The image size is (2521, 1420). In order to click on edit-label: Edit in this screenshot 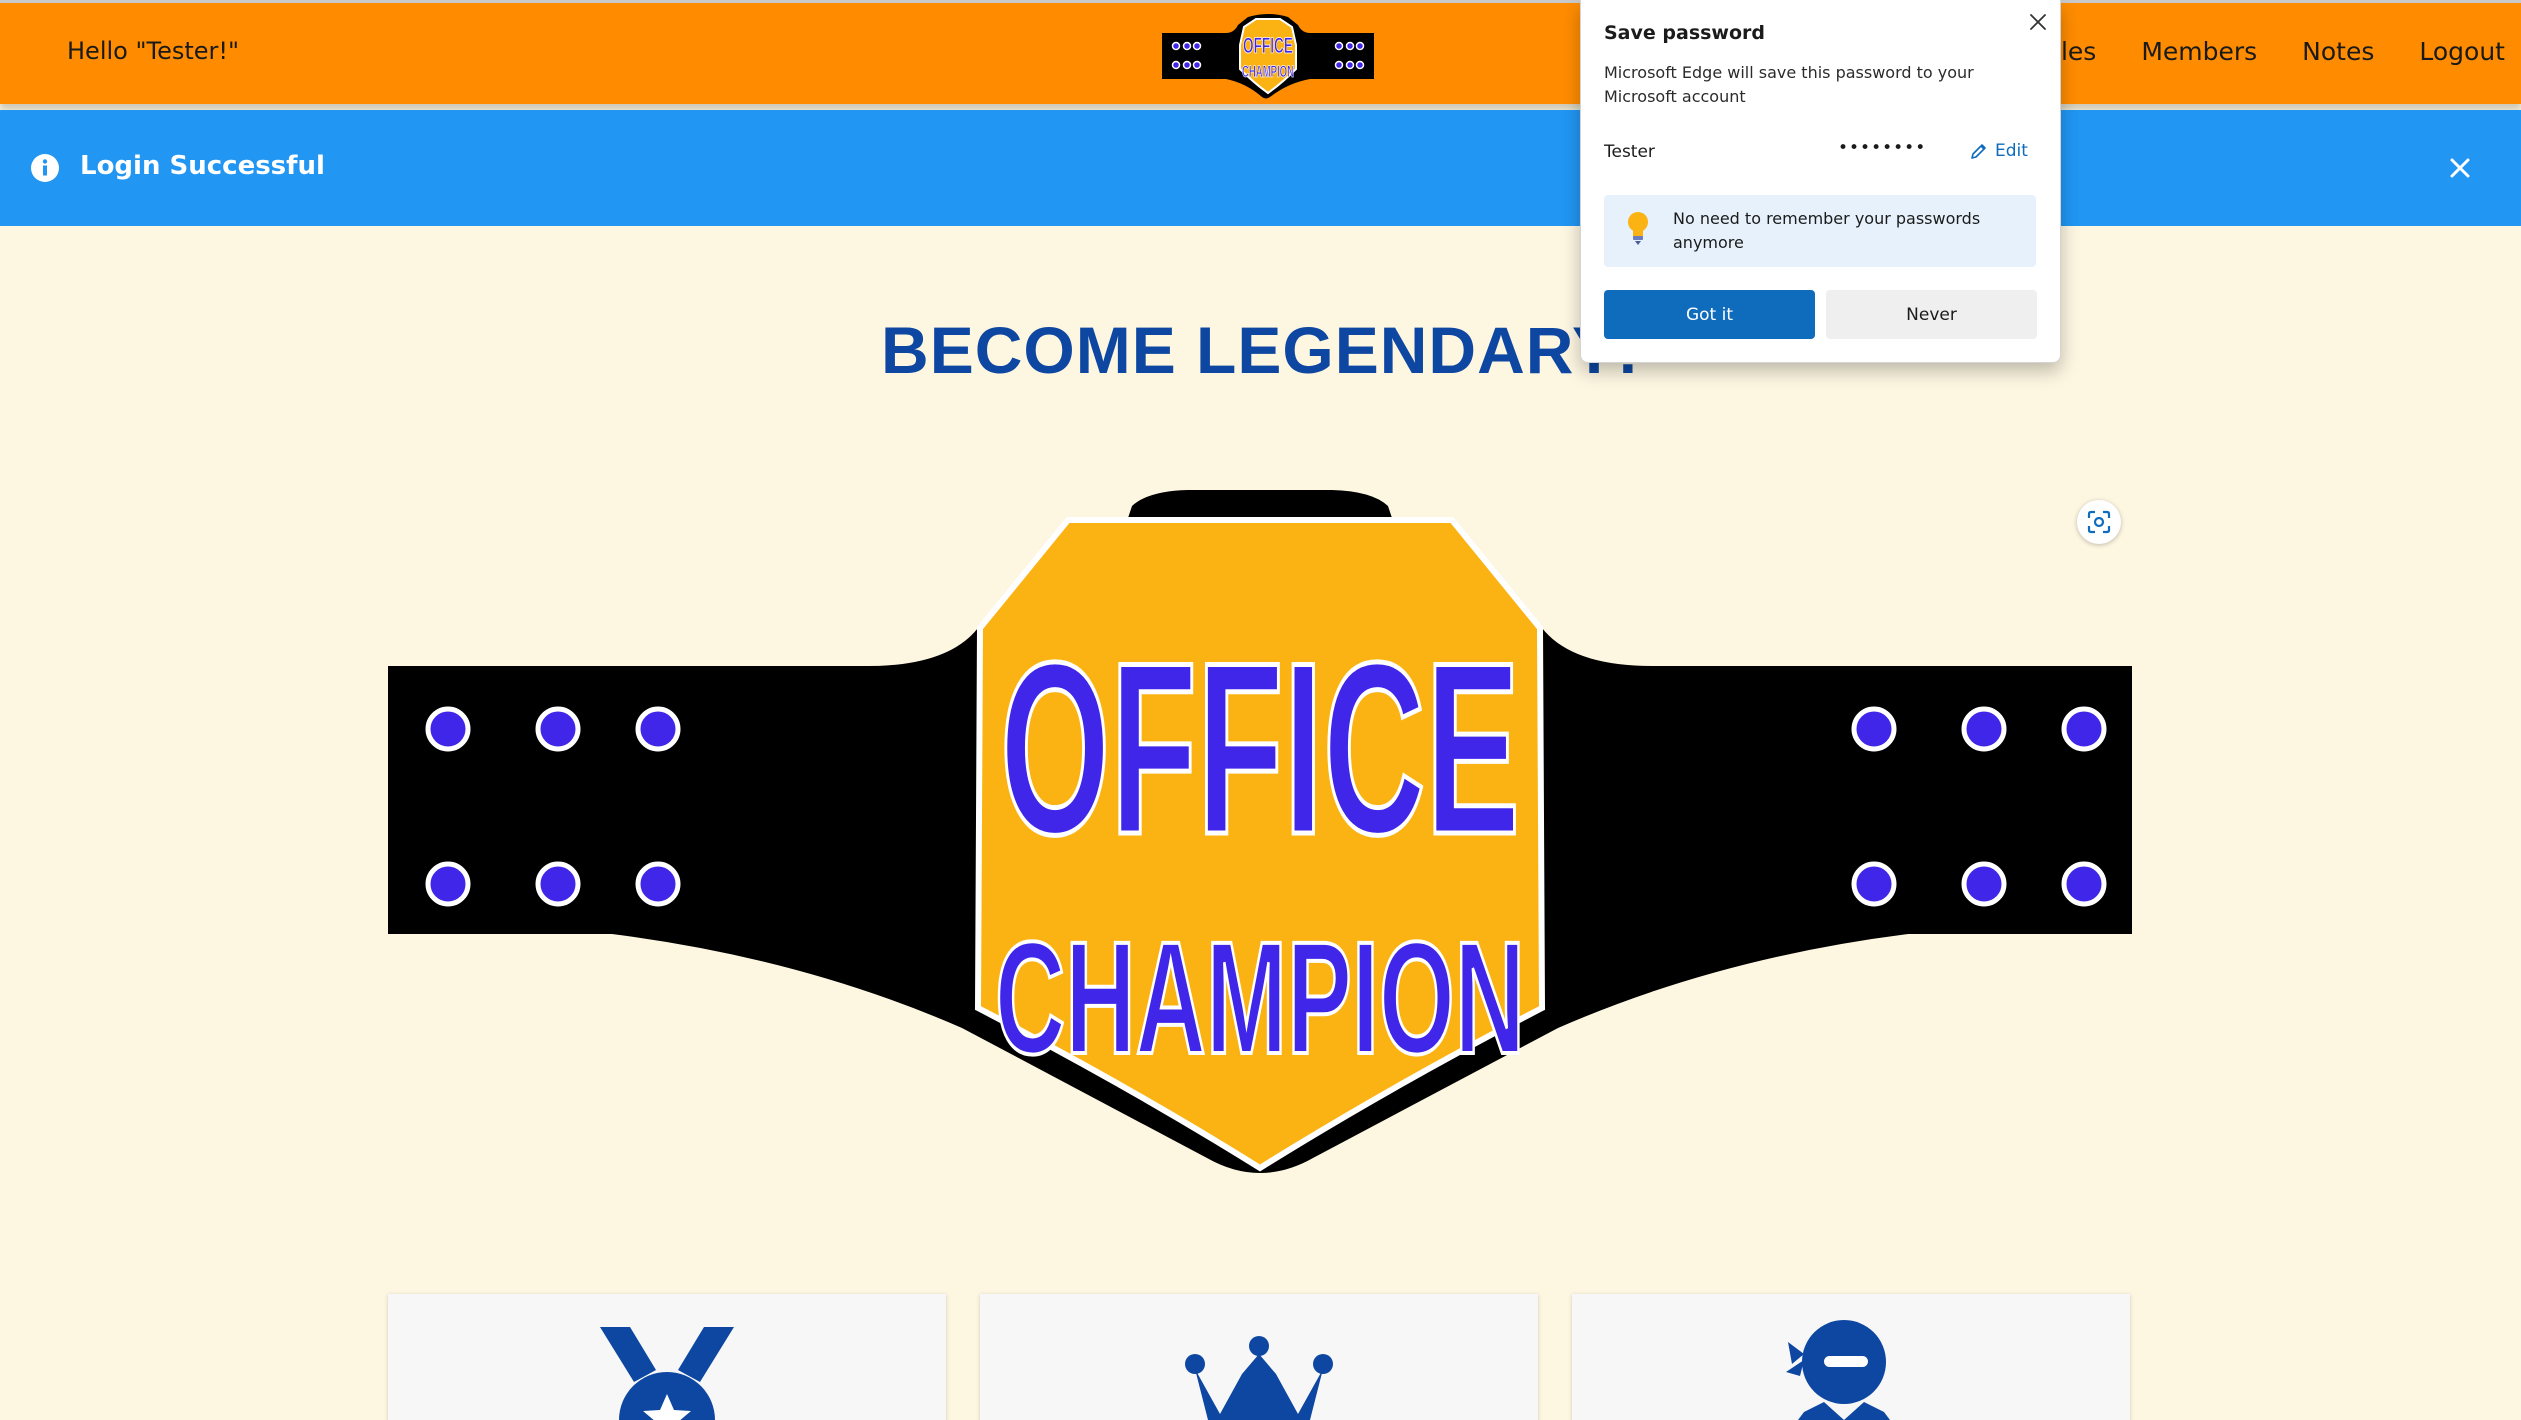, I will do `click(2011, 151)`.